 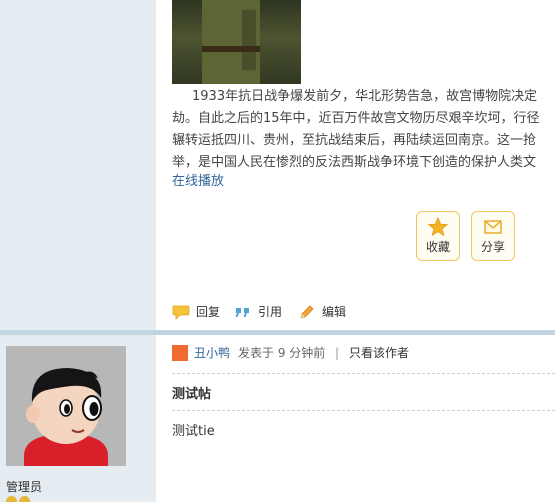 I want to click on article-line: 辗转运抵四川、贵州，至抗战结束后，再陆续运回南京。这一抢, so click(x=354, y=140).